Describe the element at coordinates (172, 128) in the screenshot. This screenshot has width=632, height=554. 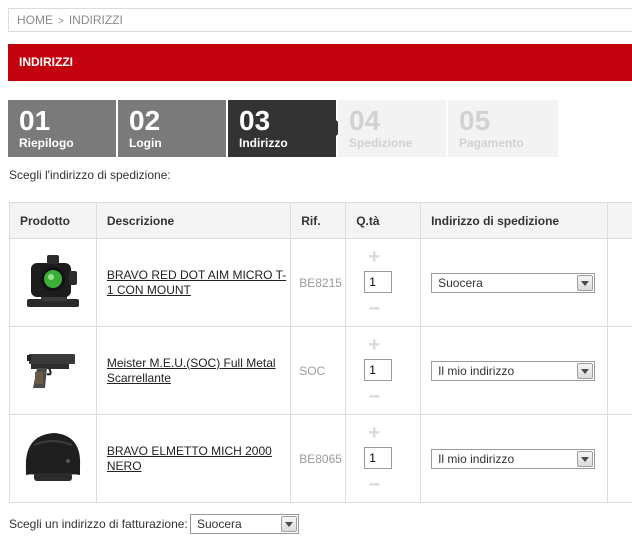
I see `step-login: 02 Login` at that location.